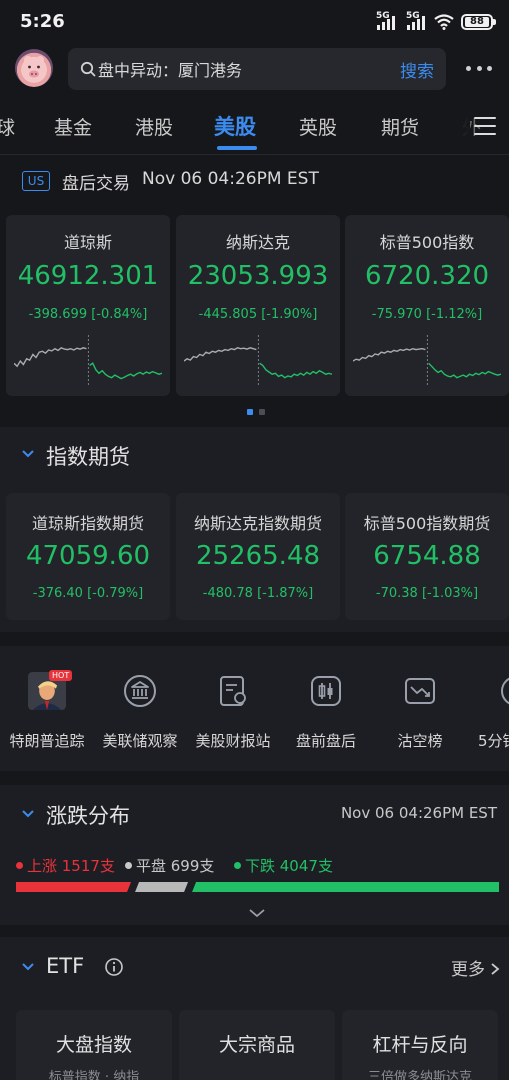 This screenshot has height=1080, width=509. What do you see at coordinates (256, 412) in the screenshot?
I see `carousel-dots` at bounding box center [256, 412].